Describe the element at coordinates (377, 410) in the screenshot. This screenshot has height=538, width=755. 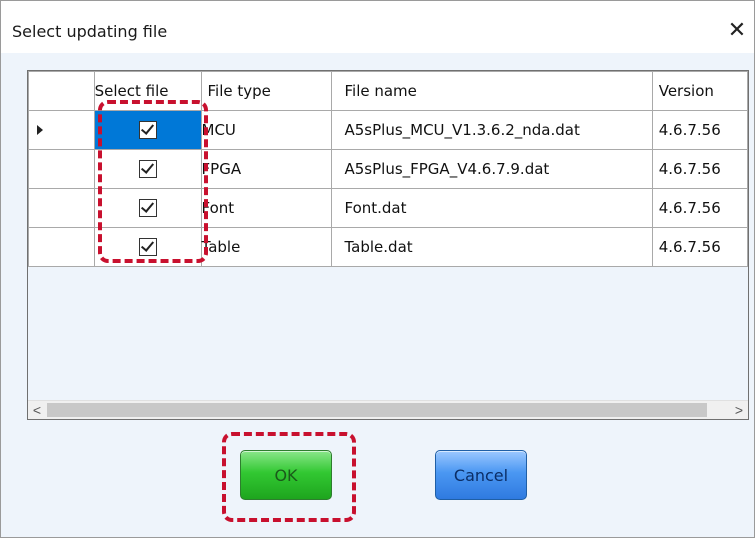
I see `scrollbar-thumb` at that location.